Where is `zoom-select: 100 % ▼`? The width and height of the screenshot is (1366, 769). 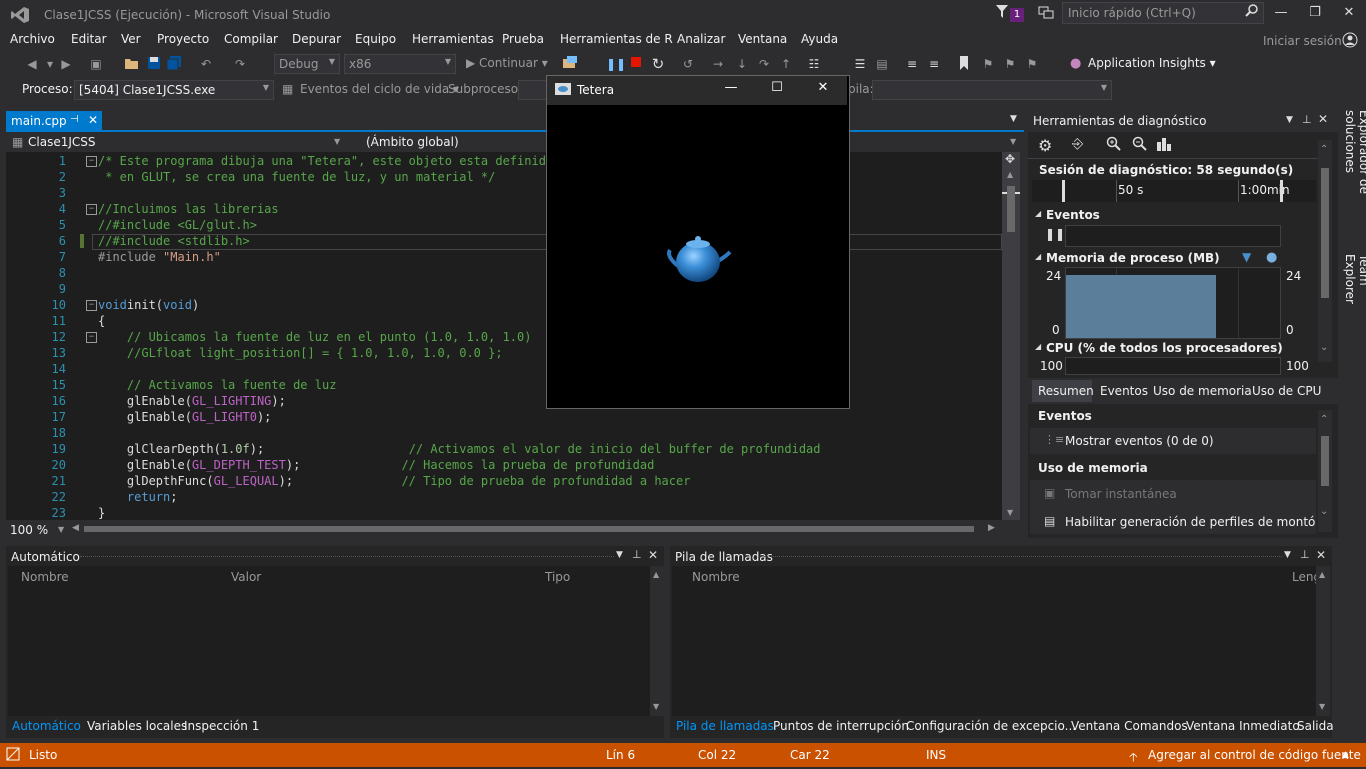 zoom-select: 100 % ▼ is located at coordinates (37, 529).